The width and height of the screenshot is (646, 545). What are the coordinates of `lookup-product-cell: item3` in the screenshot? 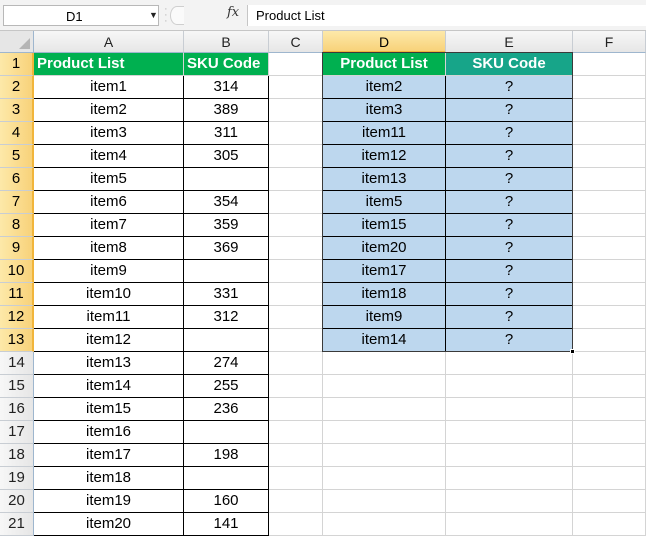 It's located at (384, 110).